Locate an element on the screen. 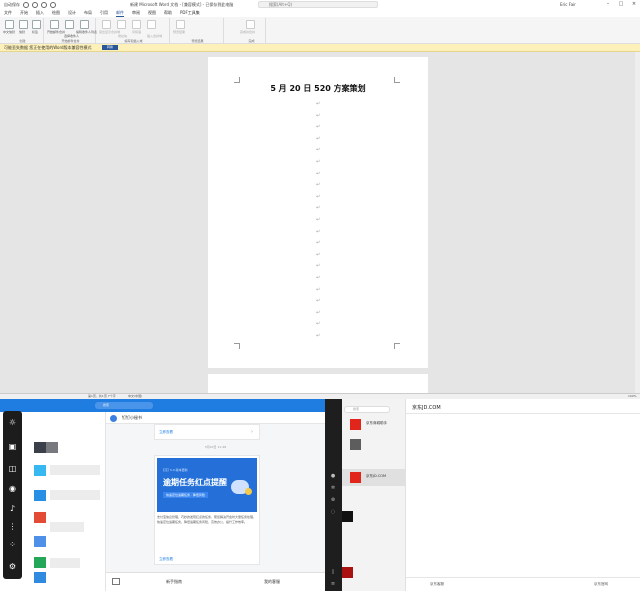 This screenshot has width=640, height=591. jd-official-button: 京东官网 is located at coordinates (601, 584).